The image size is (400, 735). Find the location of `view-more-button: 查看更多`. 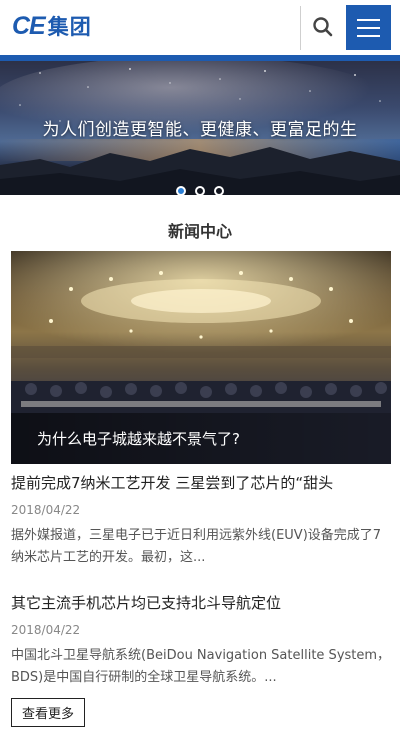

view-more-button: 查看更多 is located at coordinates (48, 712).